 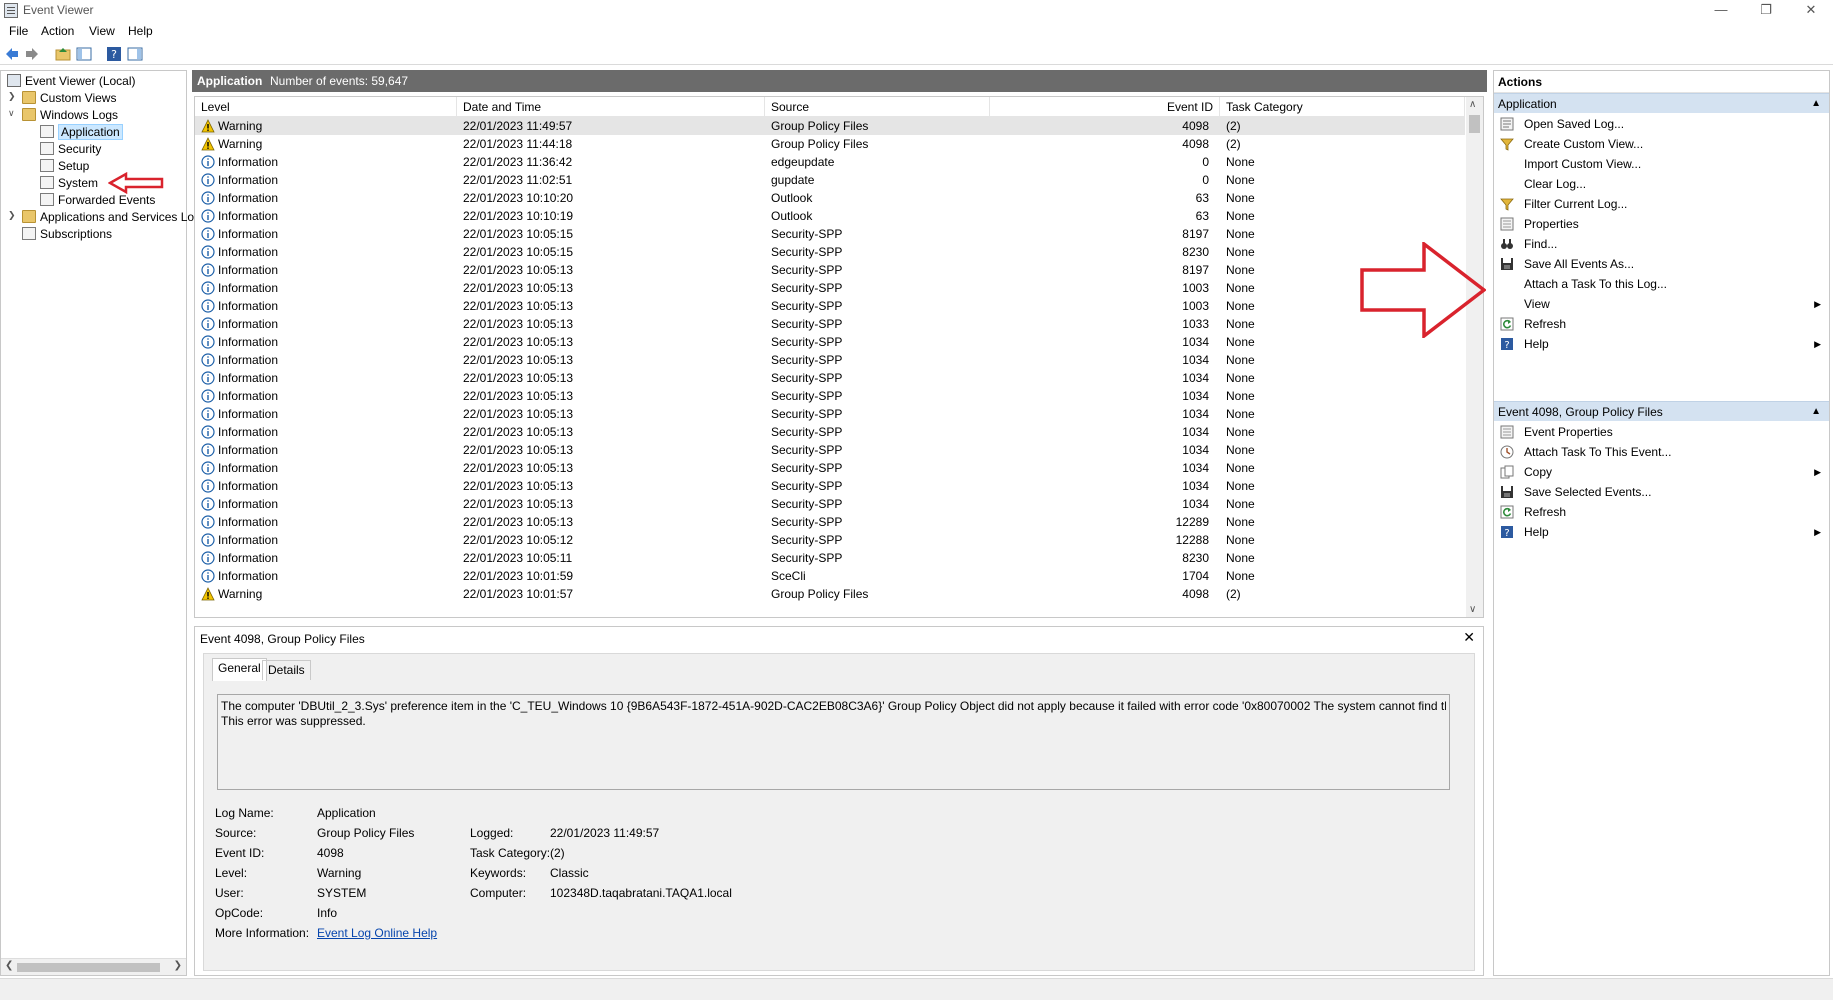 I want to click on menu-help: Help, so click(x=140, y=31).